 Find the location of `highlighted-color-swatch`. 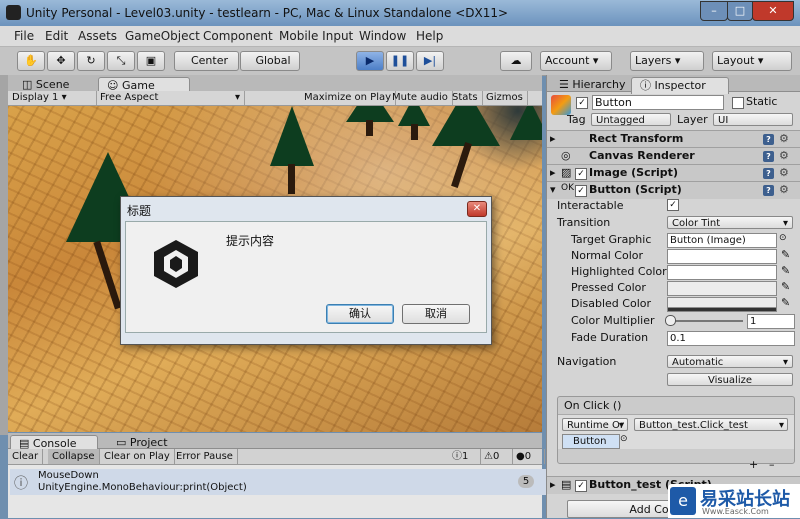

highlighted-color-swatch is located at coordinates (722, 272).